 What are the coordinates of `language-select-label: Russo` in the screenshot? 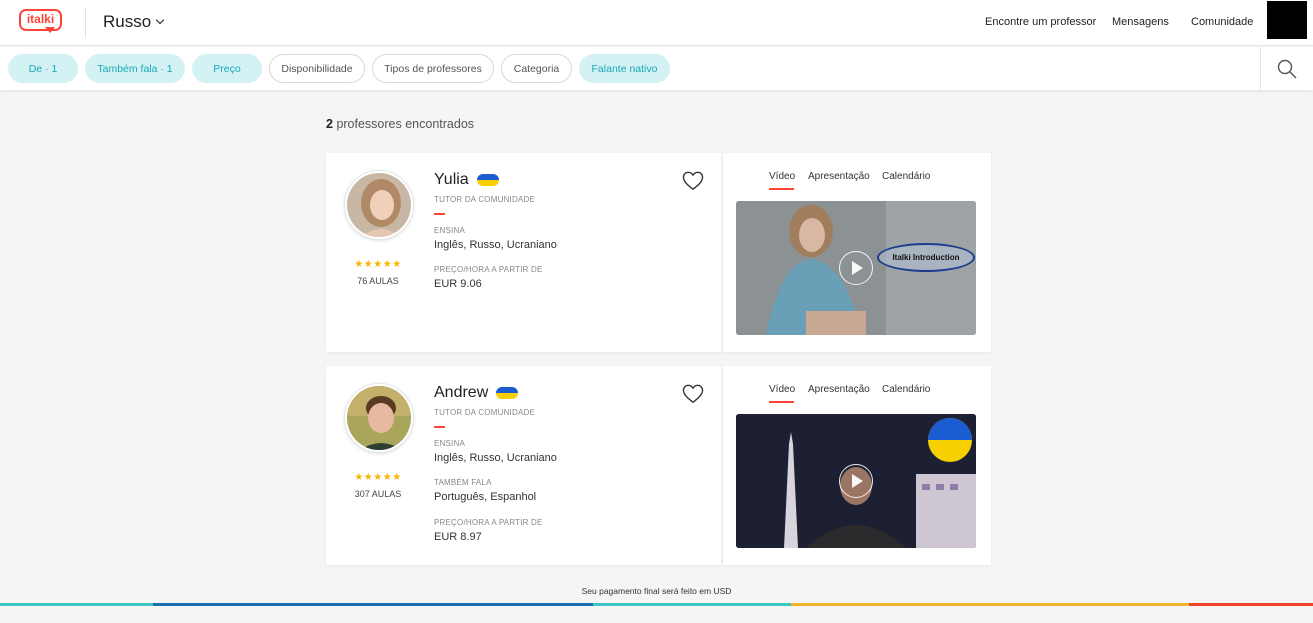 It's located at (127, 21).